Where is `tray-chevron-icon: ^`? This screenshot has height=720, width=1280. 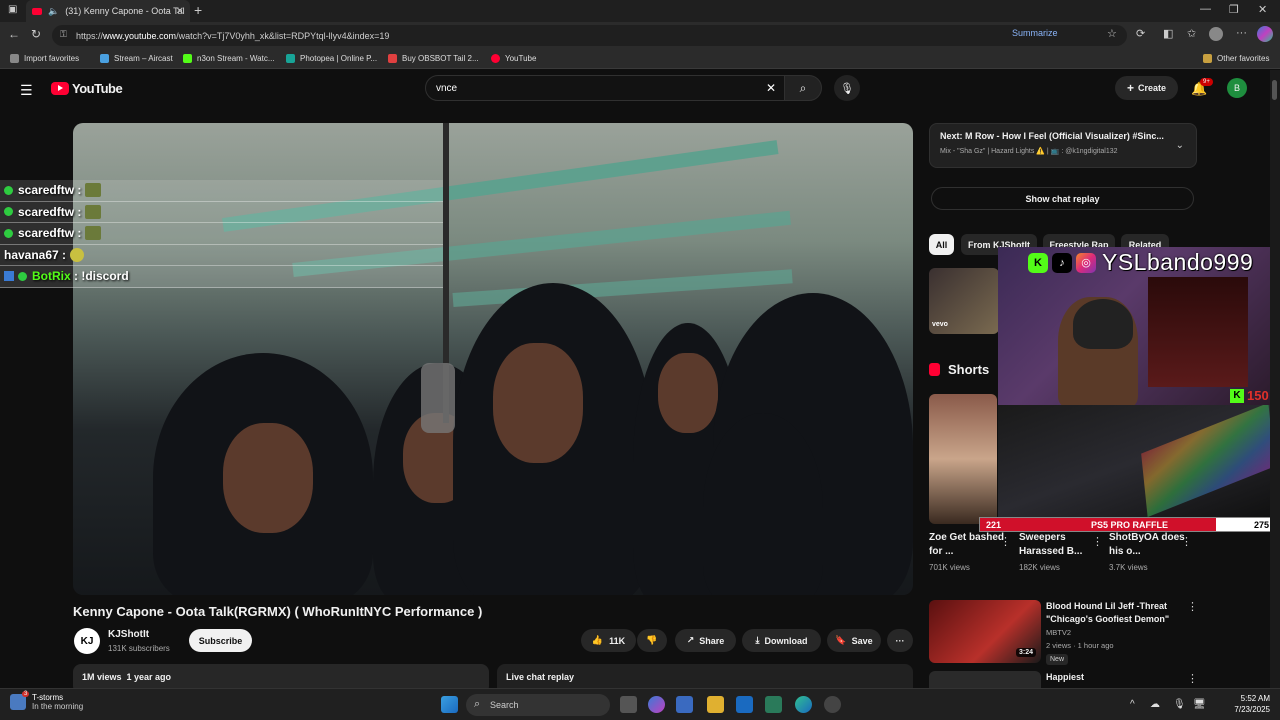
tray-chevron-icon: ^ is located at coordinates (1132, 704).